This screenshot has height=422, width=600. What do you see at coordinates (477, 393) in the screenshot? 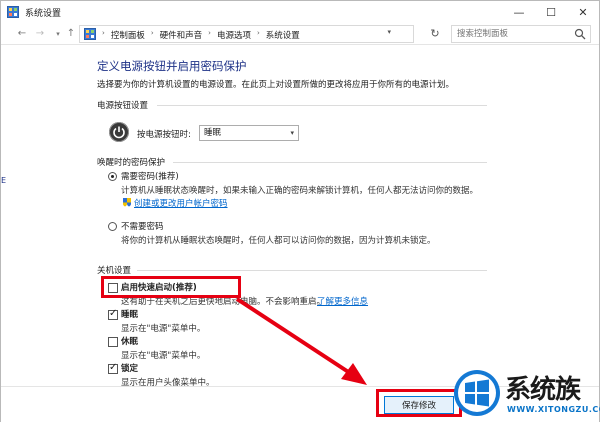
I see `windows-logo-icon` at bounding box center [477, 393].